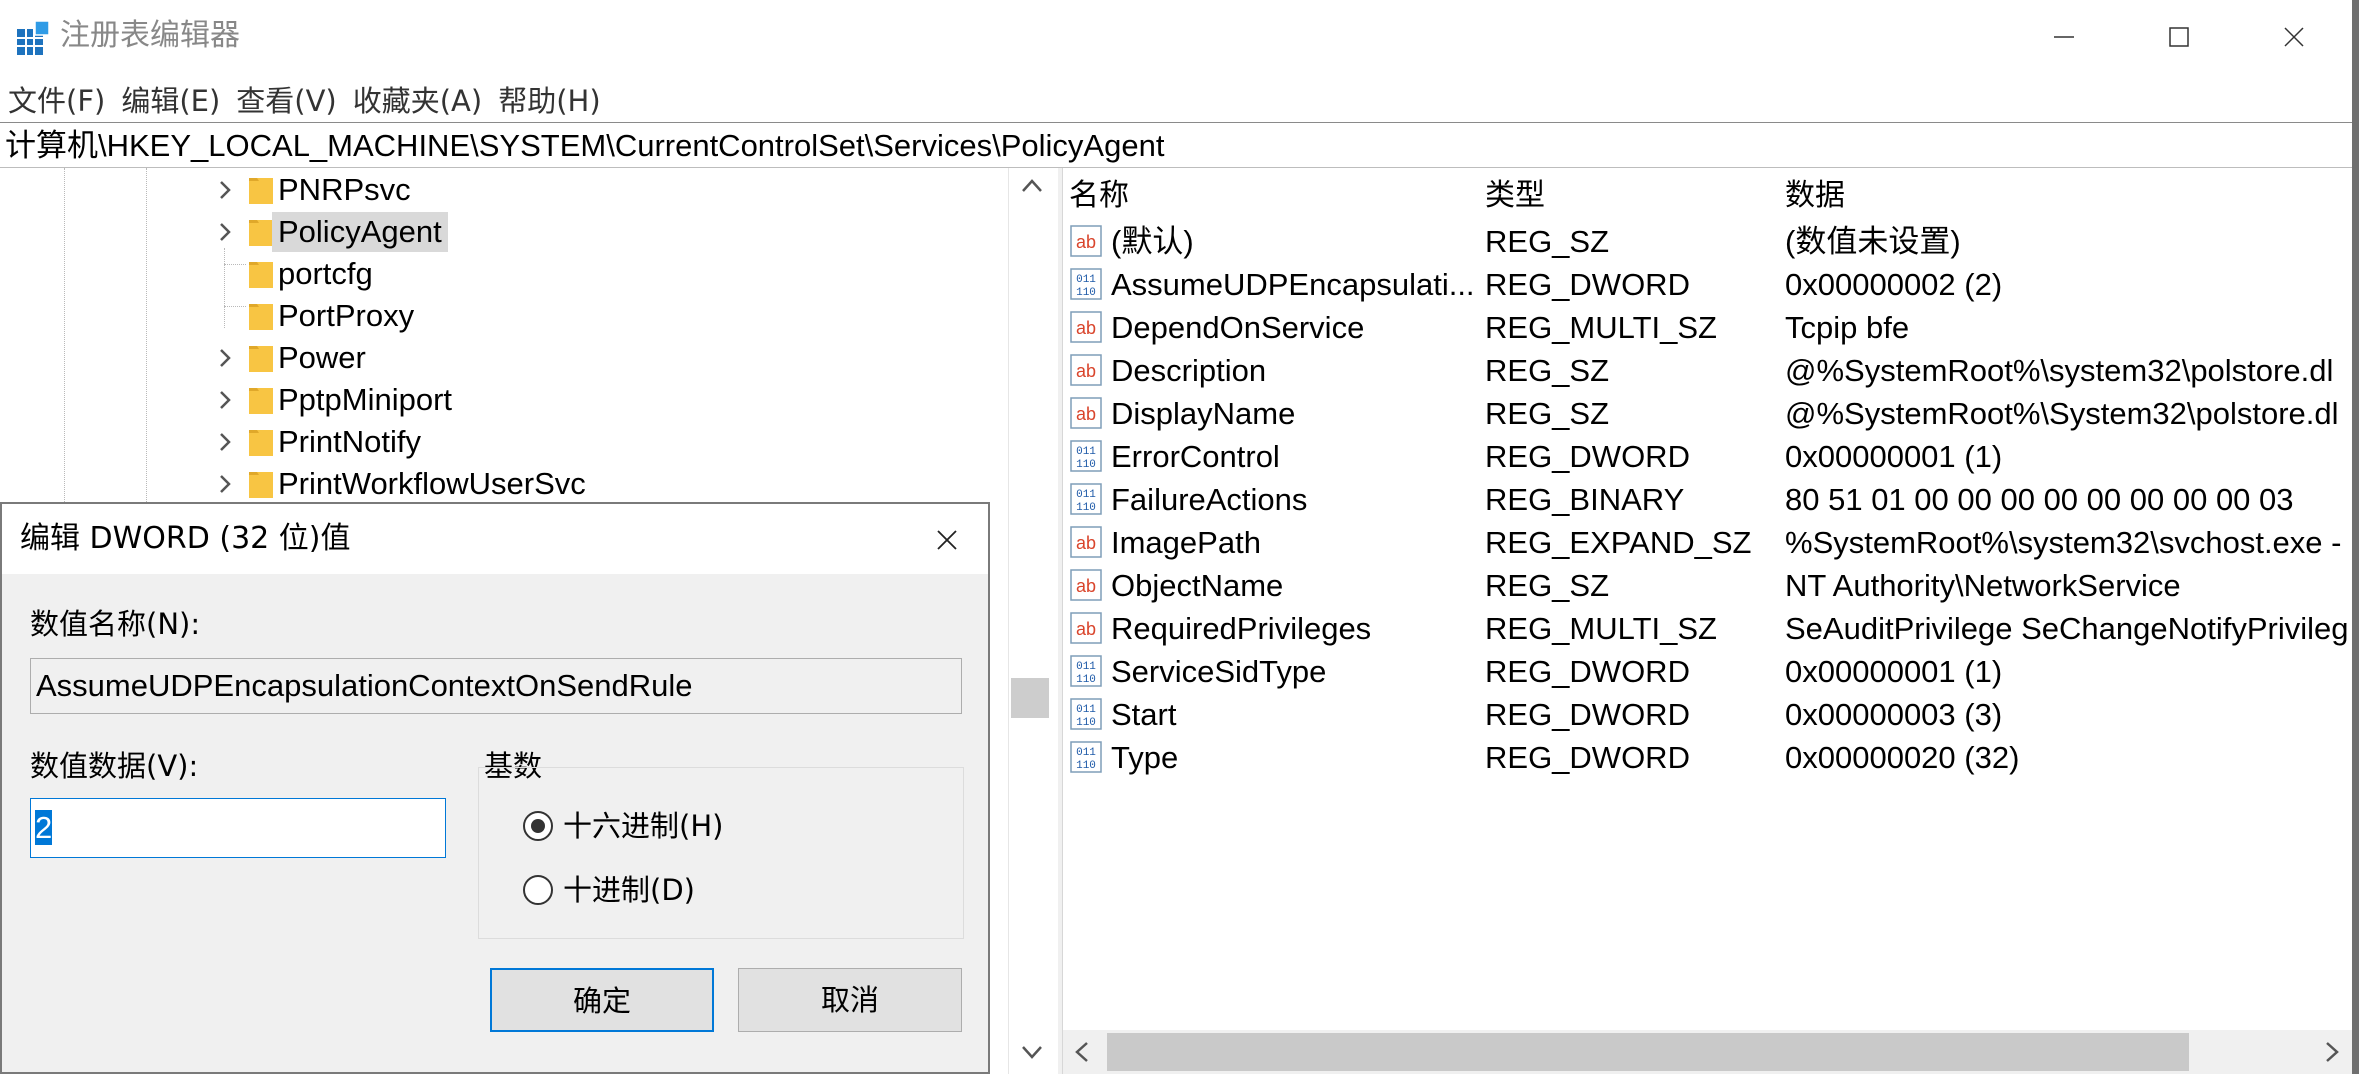  Describe the element at coordinates (1587, 456) in the screenshot. I see `value-type: REG_DWORD` at that location.